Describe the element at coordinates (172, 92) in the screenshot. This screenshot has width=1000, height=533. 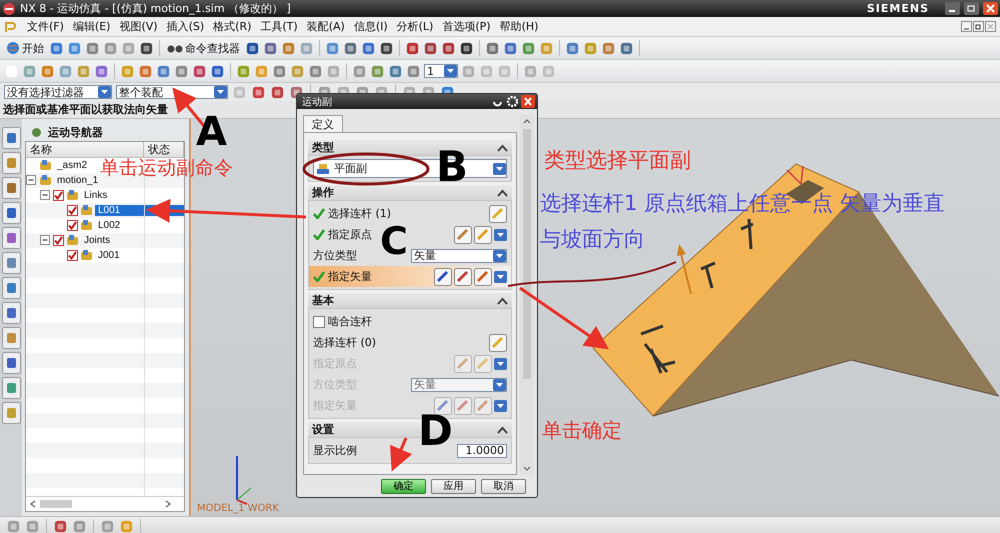
I see `scope-dropdown: 整个装配` at that location.